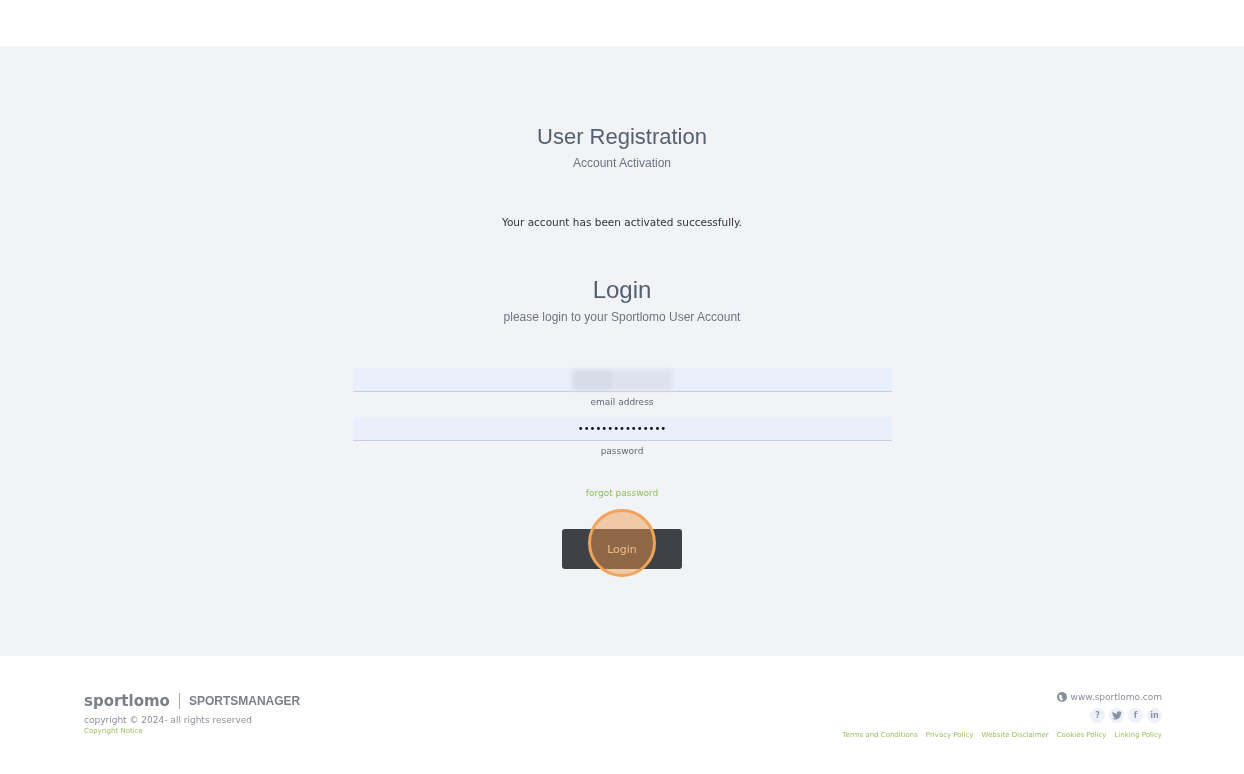 This screenshot has height=774, width=1244. Describe the element at coordinates (168, 720) in the screenshot. I see `copyright-text: copyright © 2024- all rights reserved` at that location.